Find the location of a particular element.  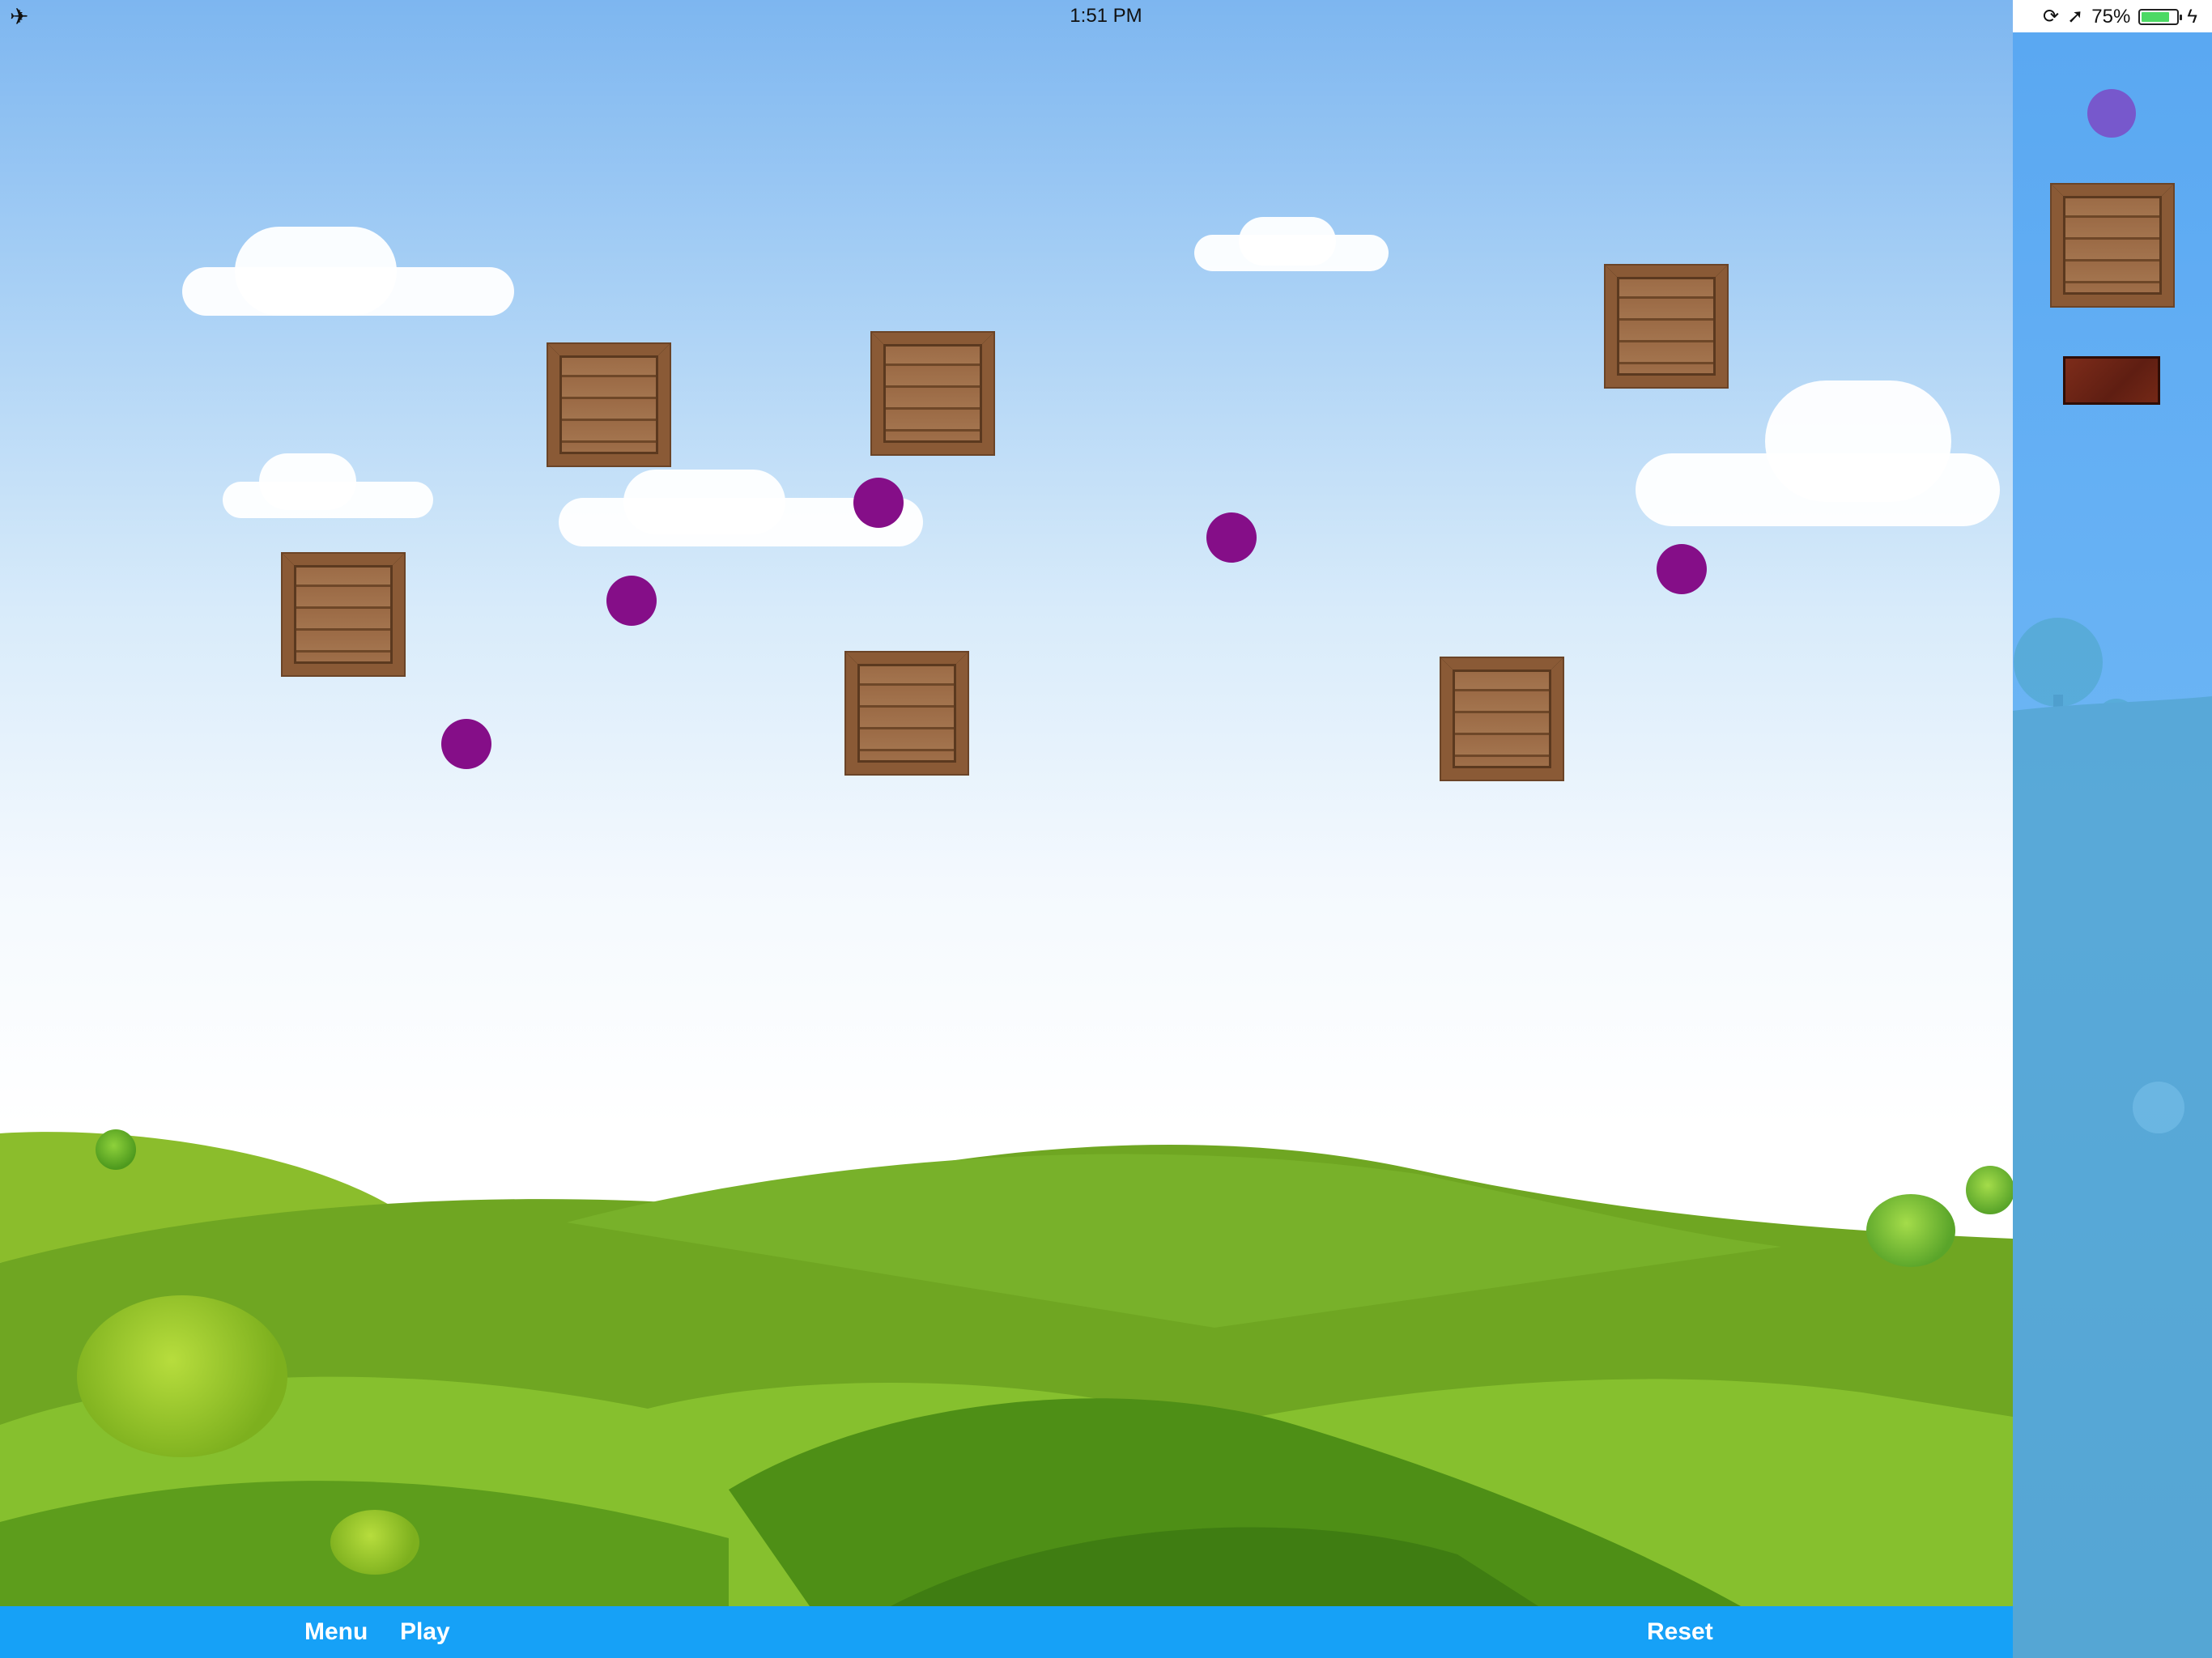

status-bar: ✈ 1:51 PM ⟳ ➚ 75% ϟ is located at coordinates (1106, 16).